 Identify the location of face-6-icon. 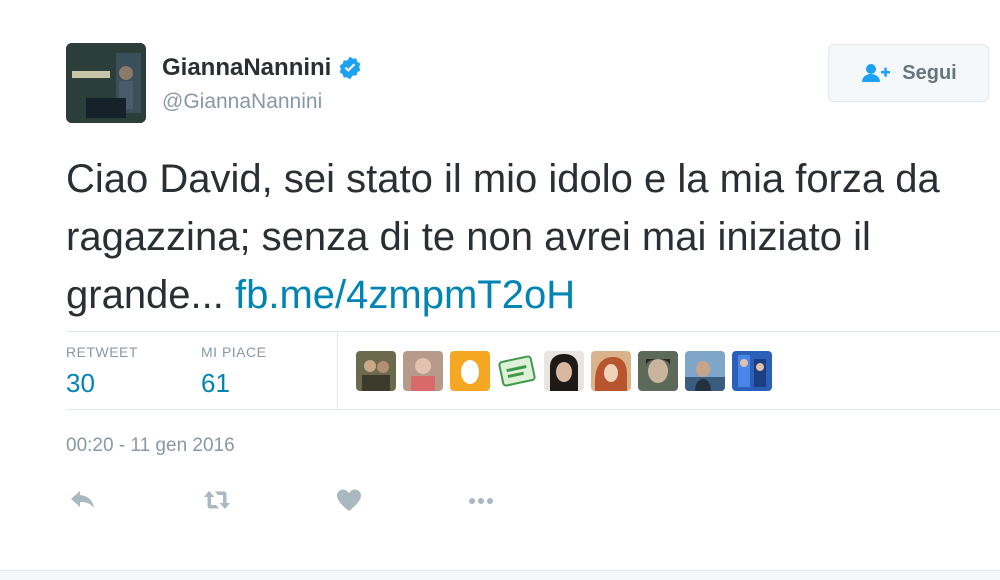
(611, 371).